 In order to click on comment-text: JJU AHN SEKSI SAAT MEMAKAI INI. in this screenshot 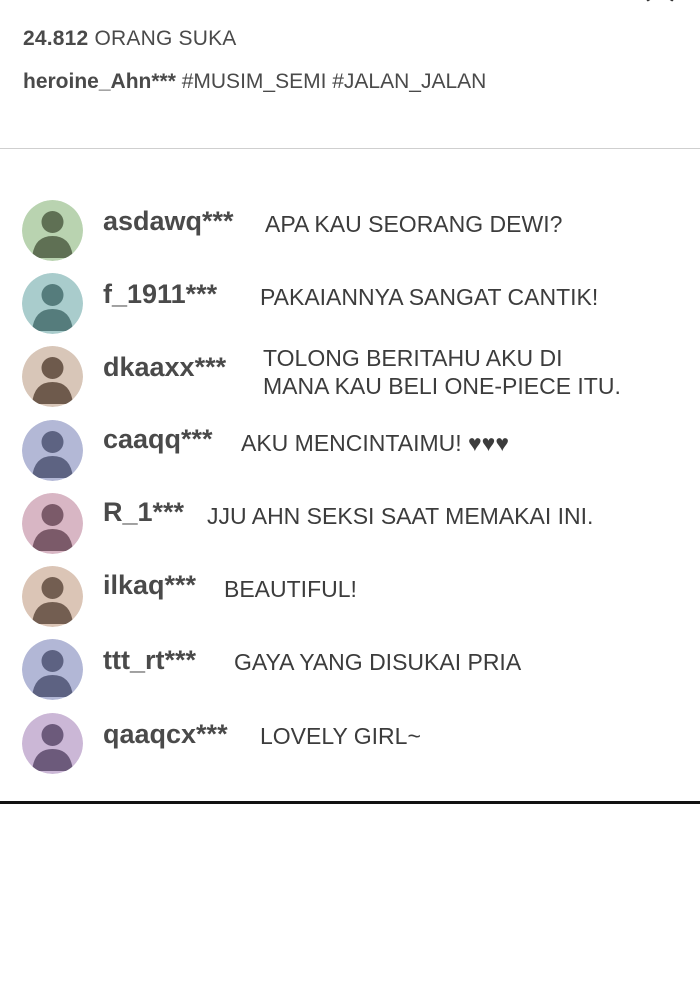, I will do `click(400, 516)`.